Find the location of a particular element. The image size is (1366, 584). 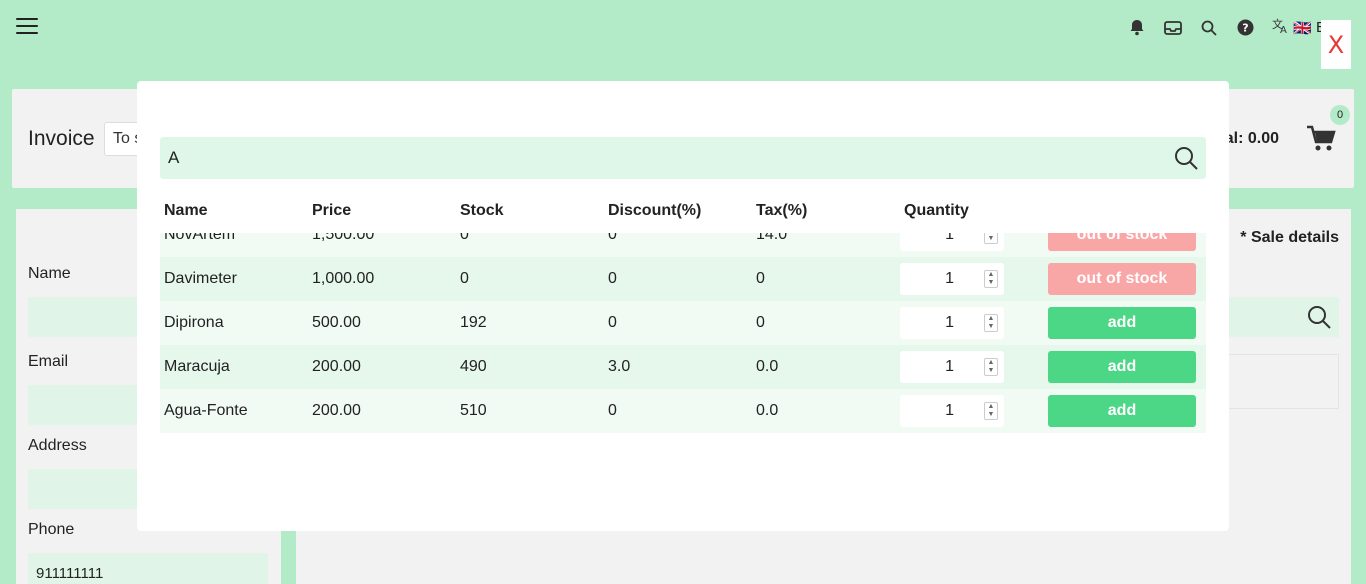

product-search-bar is located at coordinates (683, 158).